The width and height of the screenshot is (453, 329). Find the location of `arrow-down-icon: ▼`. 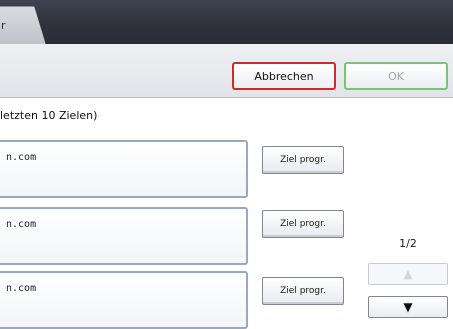

arrow-down-icon: ▼ is located at coordinates (408, 307).